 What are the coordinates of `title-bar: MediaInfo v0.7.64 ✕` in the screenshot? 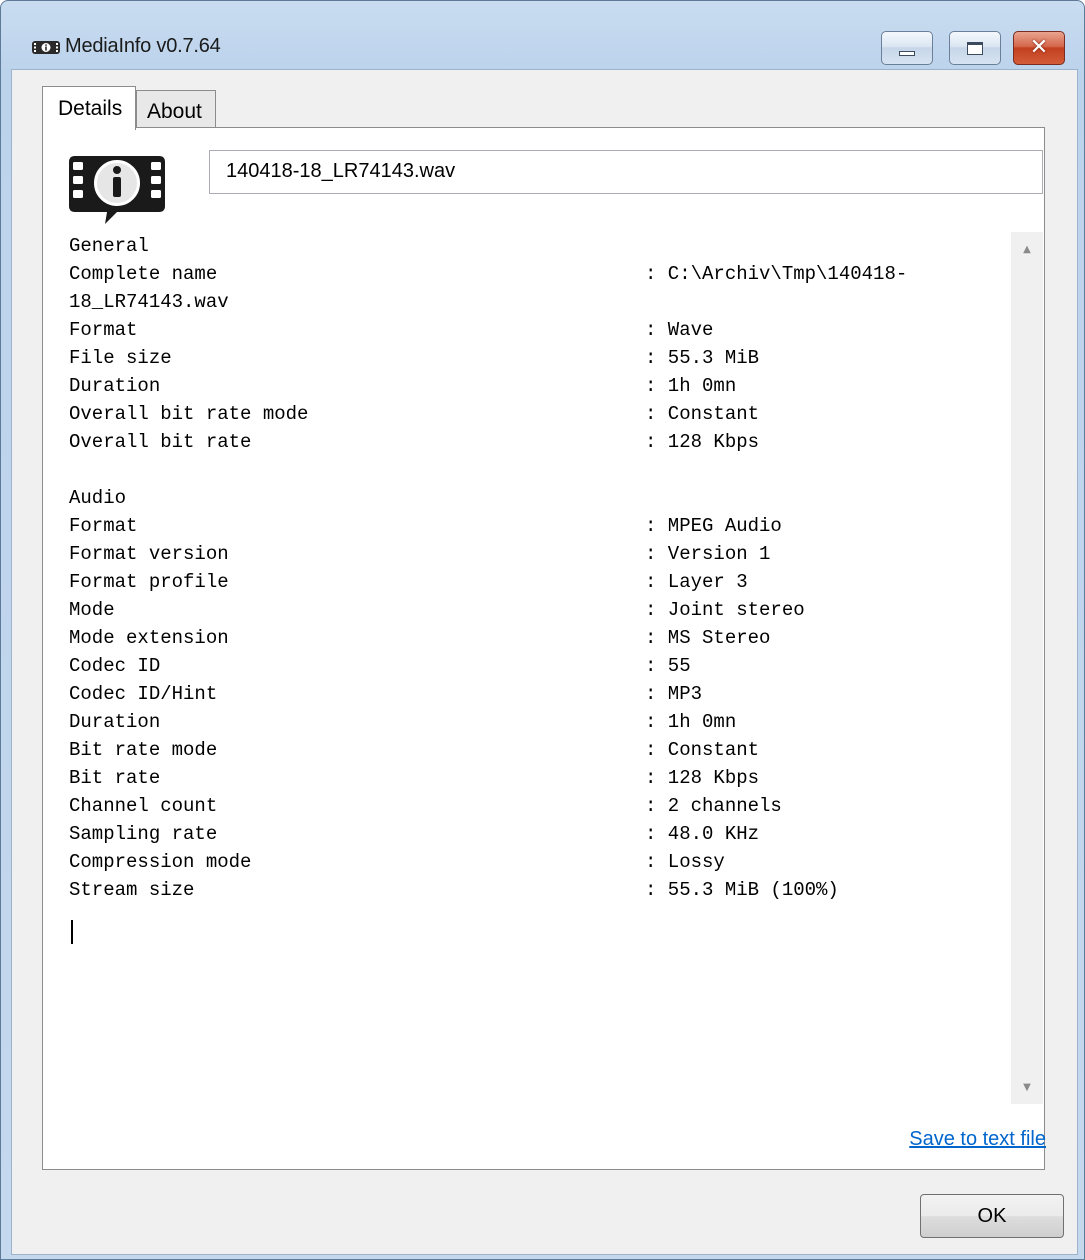 It's located at (542, 35).